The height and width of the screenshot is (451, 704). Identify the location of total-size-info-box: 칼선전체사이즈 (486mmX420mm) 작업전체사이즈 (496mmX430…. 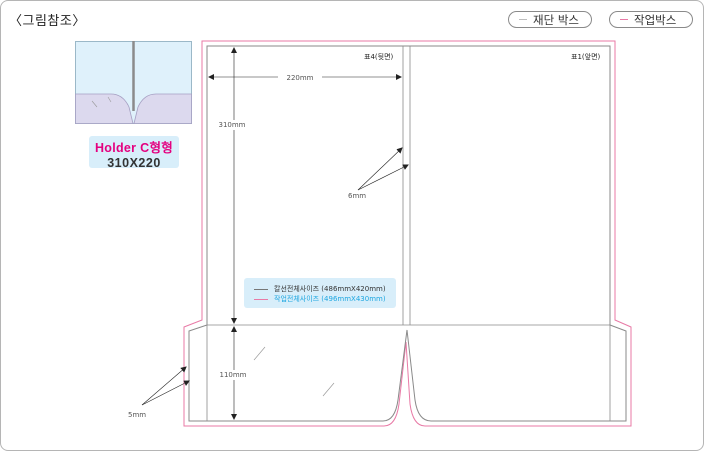
(320, 293).